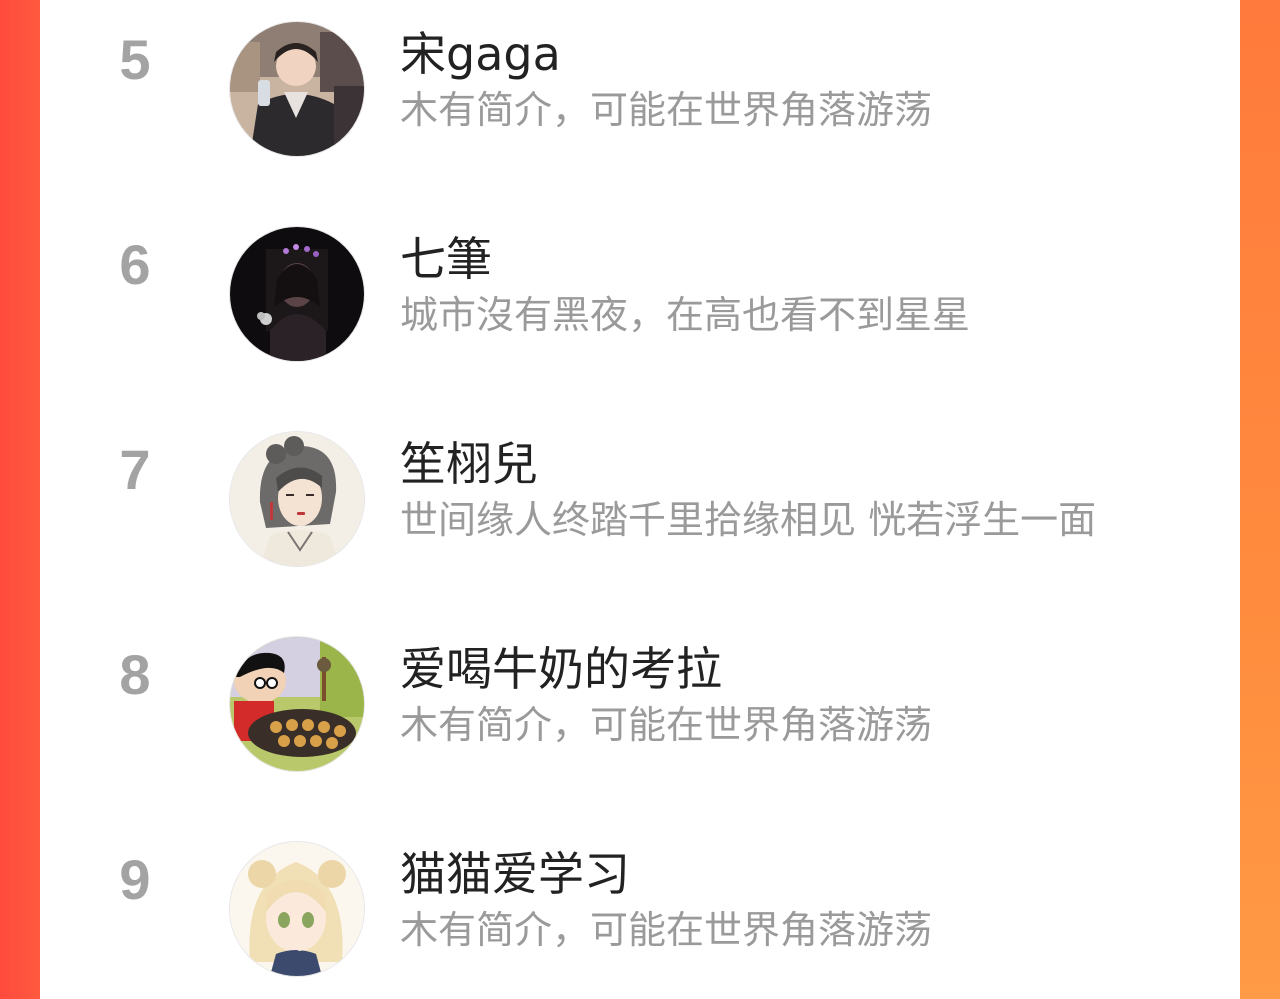 This screenshot has width=1280, height=999. What do you see at coordinates (515, 874) in the screenshot?
I see `user-name: 猫猫爱学习` at bounding box center [515, 874].